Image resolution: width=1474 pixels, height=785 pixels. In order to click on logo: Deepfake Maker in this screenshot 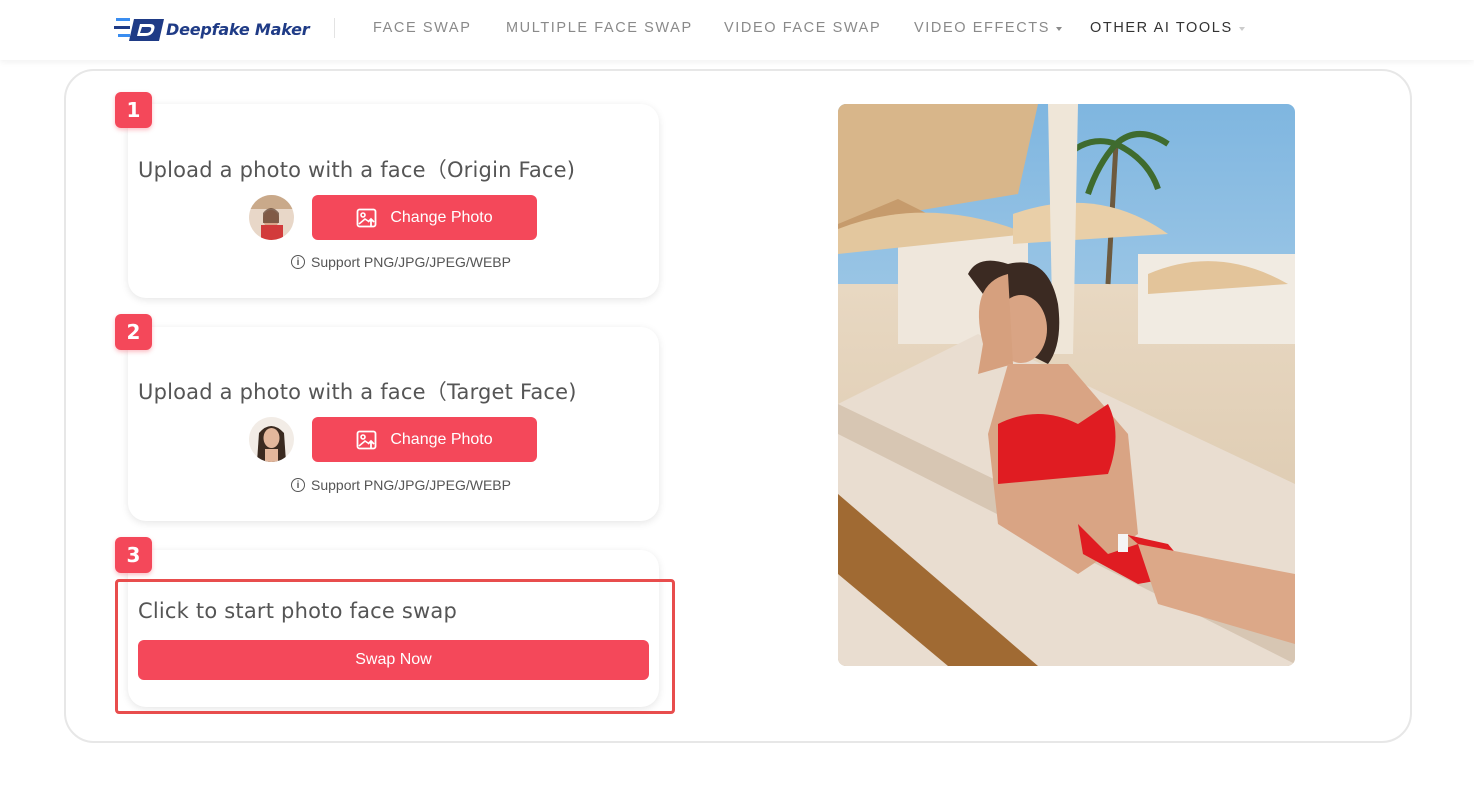, I will do `click(212, 29)`.